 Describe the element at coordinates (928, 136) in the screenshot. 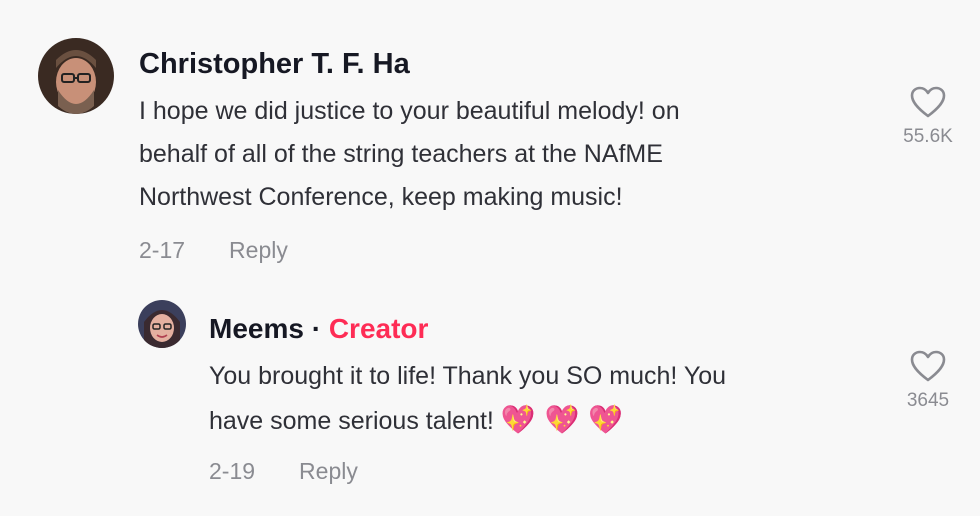

I see `like-count: 55.6K` at that location.